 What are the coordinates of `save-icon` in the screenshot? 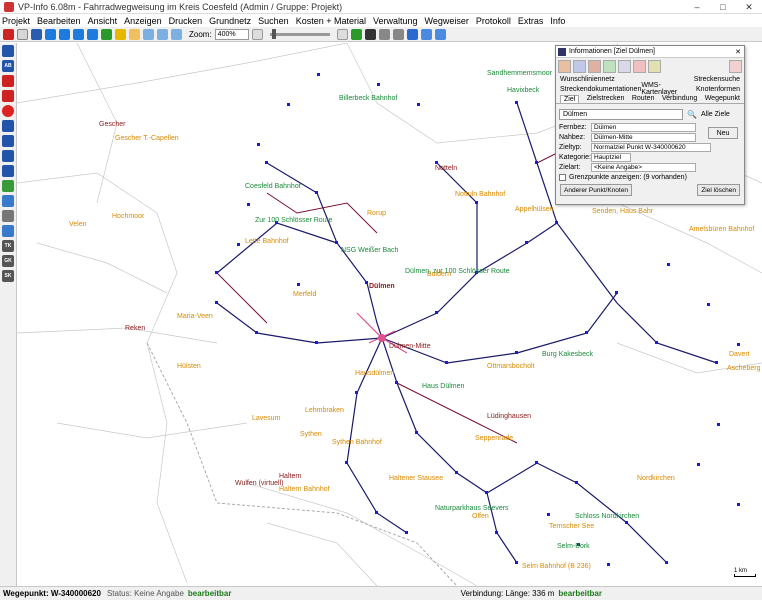 It's located at (370, 34).